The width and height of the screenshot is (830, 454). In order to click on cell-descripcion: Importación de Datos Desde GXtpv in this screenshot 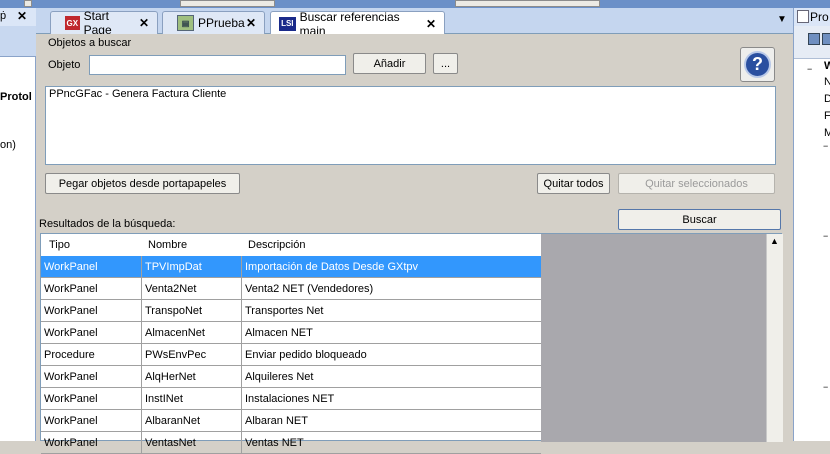, I will do `click(332, 267)`.